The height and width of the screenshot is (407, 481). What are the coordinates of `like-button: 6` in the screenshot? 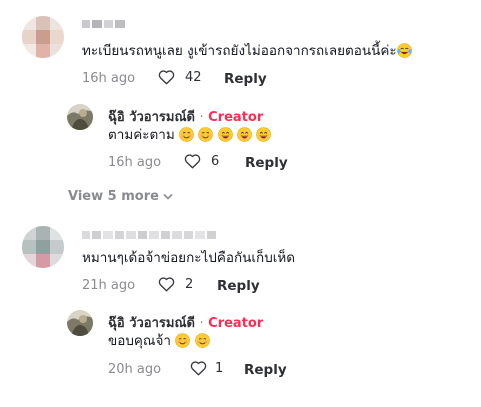 It's located at (201, 161).